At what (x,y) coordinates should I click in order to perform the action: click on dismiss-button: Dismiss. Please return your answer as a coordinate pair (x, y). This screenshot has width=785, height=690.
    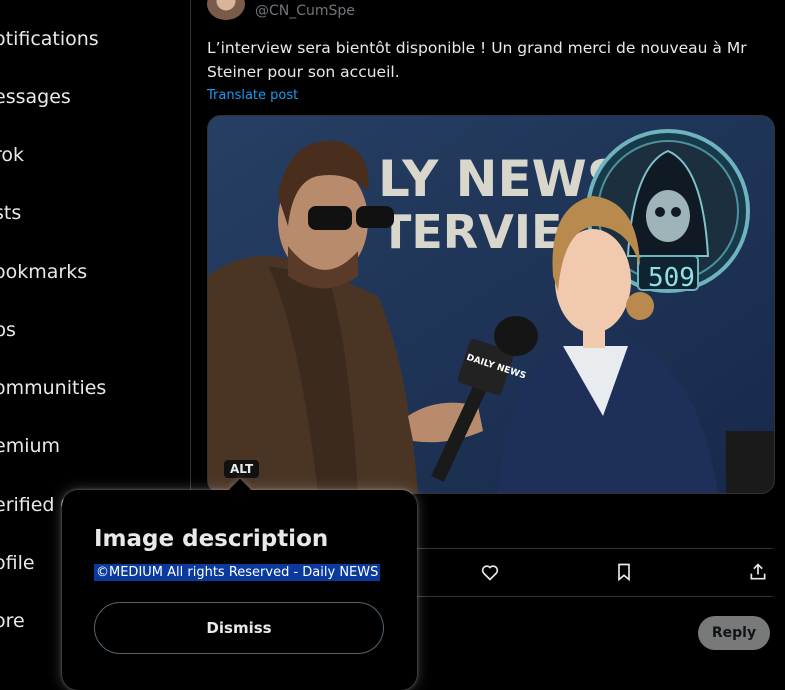
    Looking at the image, I should click on (239, 628).